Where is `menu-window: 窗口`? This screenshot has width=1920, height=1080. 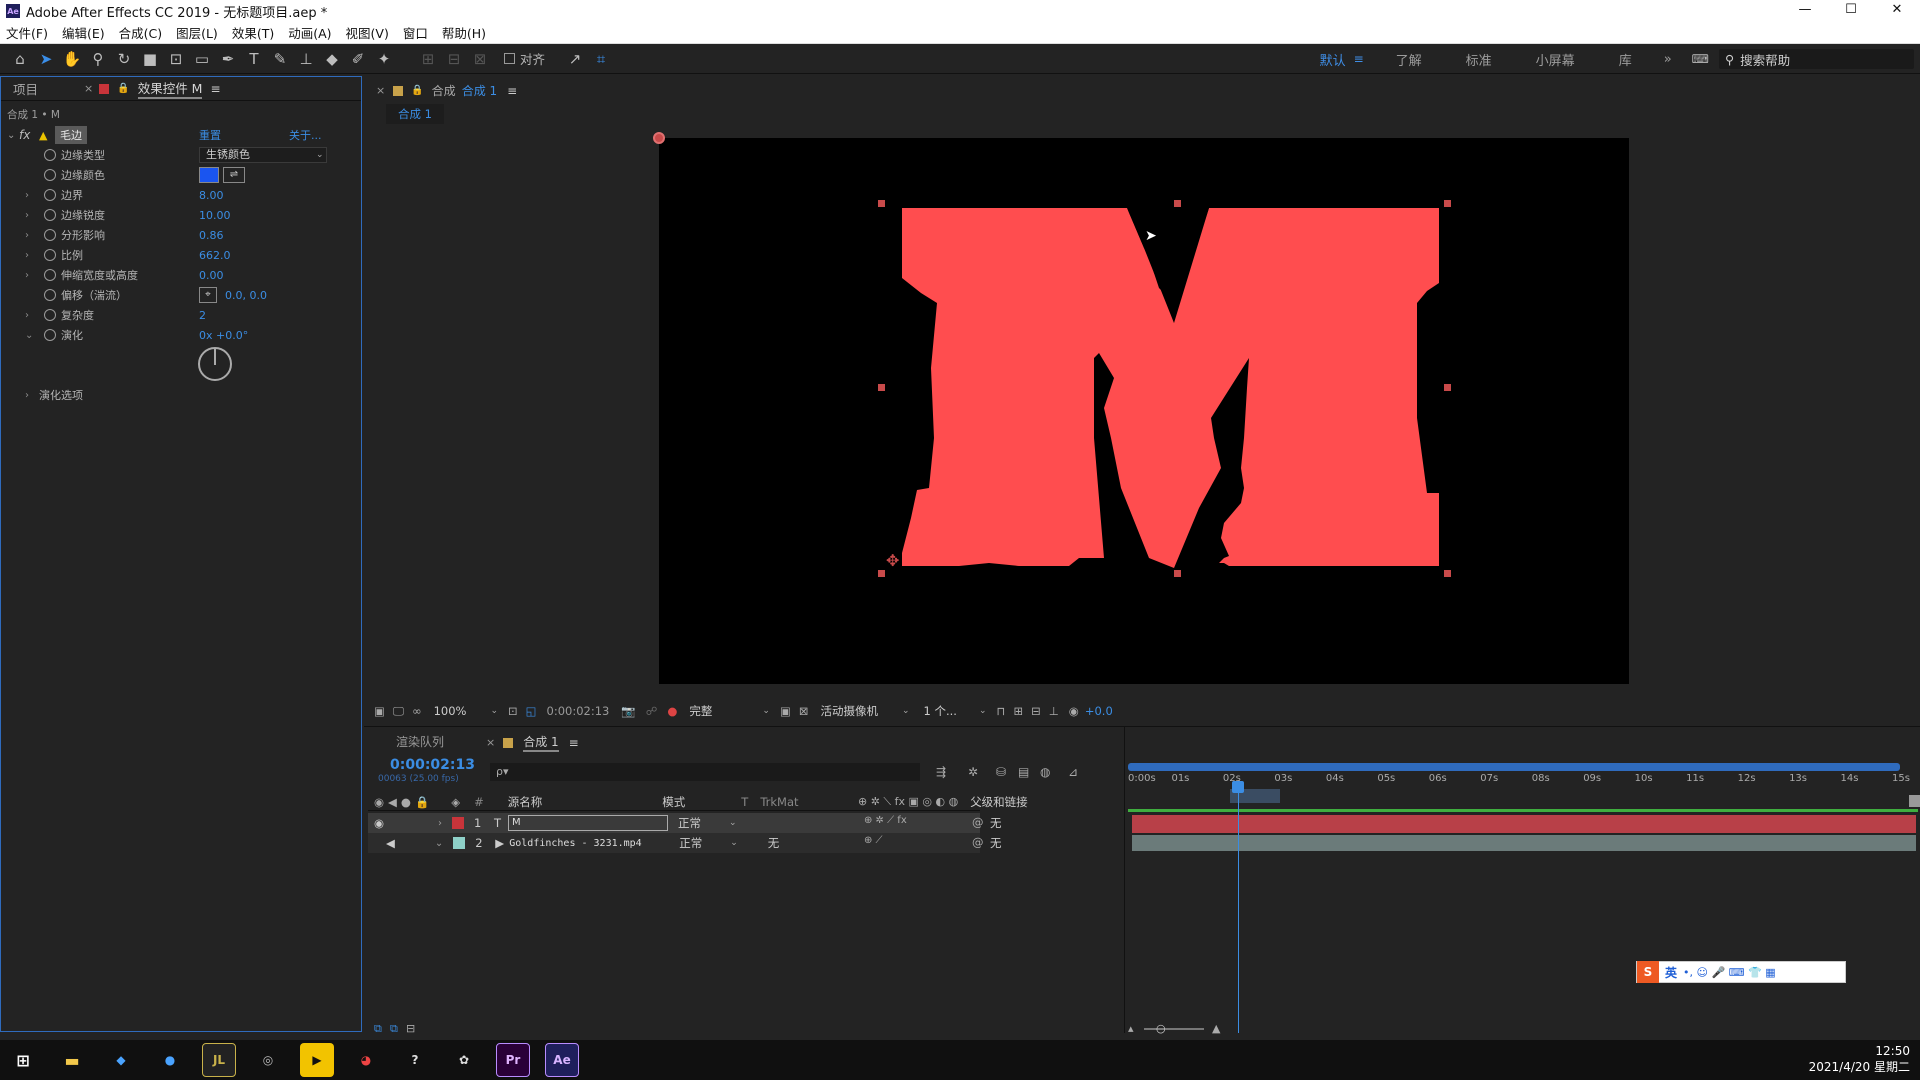
menu-window: 窗口 is located at coordinates (415, 32).